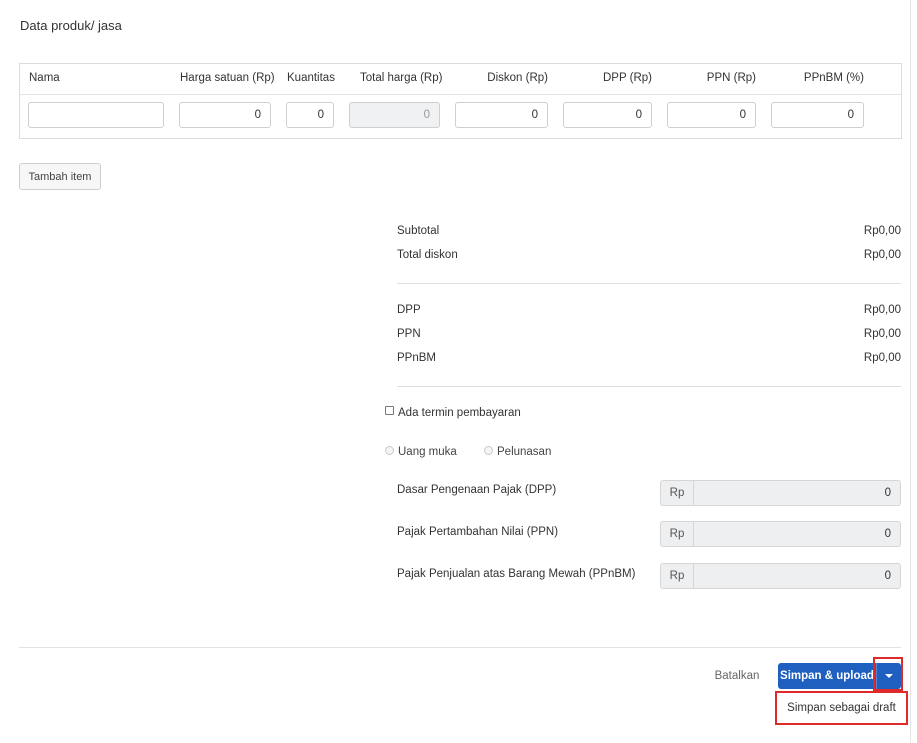 The height and width of the screenshot is (743, 917). What do you see at coordinates (60, 176) in the screenshot?
I see `add-item-button: Tambah item` at bounding box center [60, 176].